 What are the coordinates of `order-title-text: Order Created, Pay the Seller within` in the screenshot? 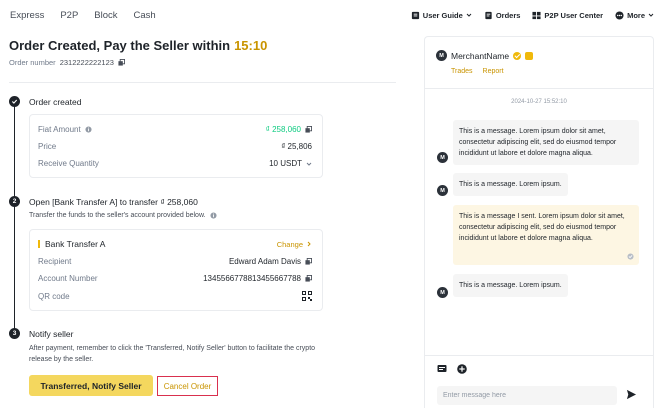 It's located at (120, 45).